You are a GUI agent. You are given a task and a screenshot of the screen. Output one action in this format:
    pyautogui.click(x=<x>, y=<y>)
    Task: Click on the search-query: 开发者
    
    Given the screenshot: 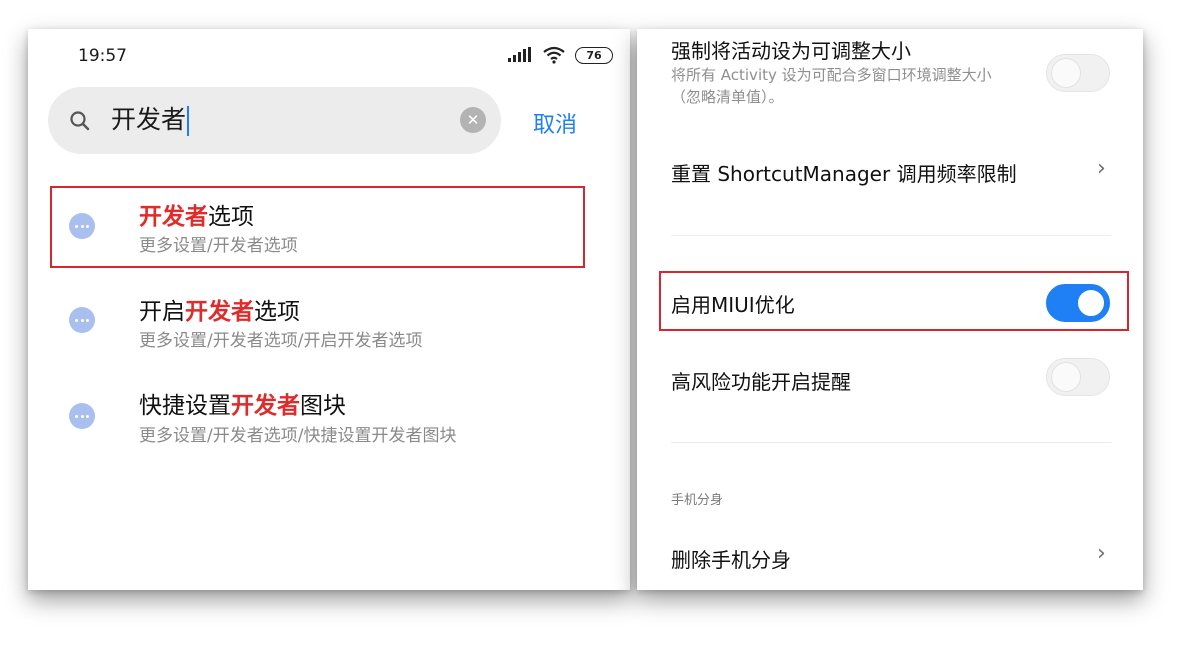 What is the action you would take?
    pyautogui.click(x=150, y=120)
    